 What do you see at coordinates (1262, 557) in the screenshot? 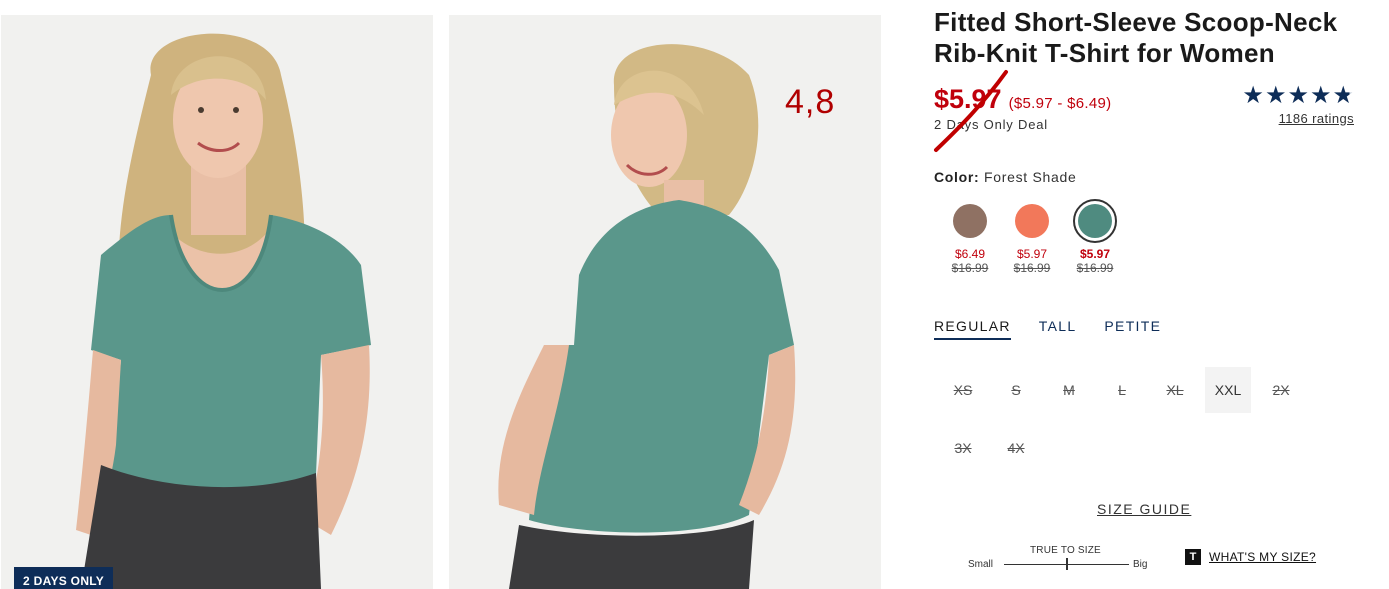
I see `whats-my-size-label: WHAT'S MY SIZE?` at bounding box center [1262, 557].